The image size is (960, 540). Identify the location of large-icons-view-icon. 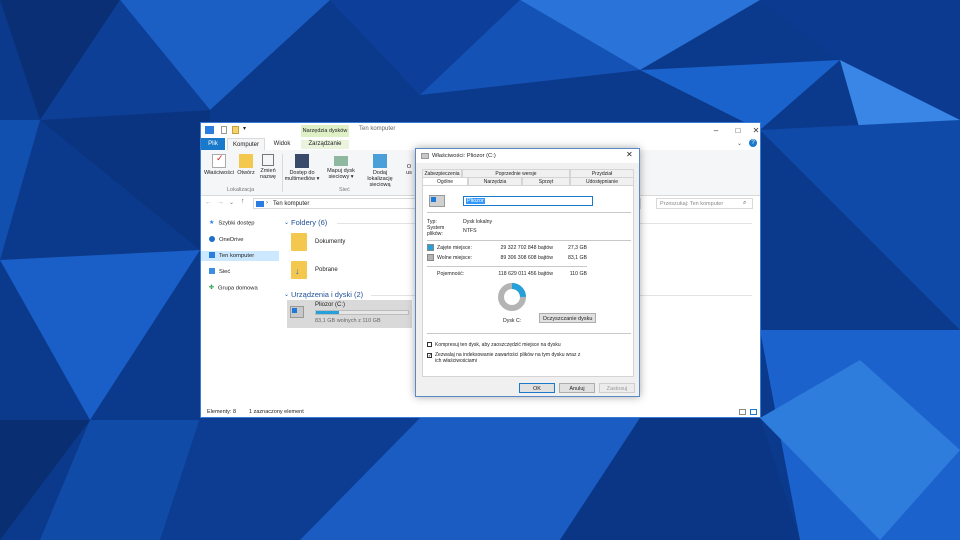
(753, 412).